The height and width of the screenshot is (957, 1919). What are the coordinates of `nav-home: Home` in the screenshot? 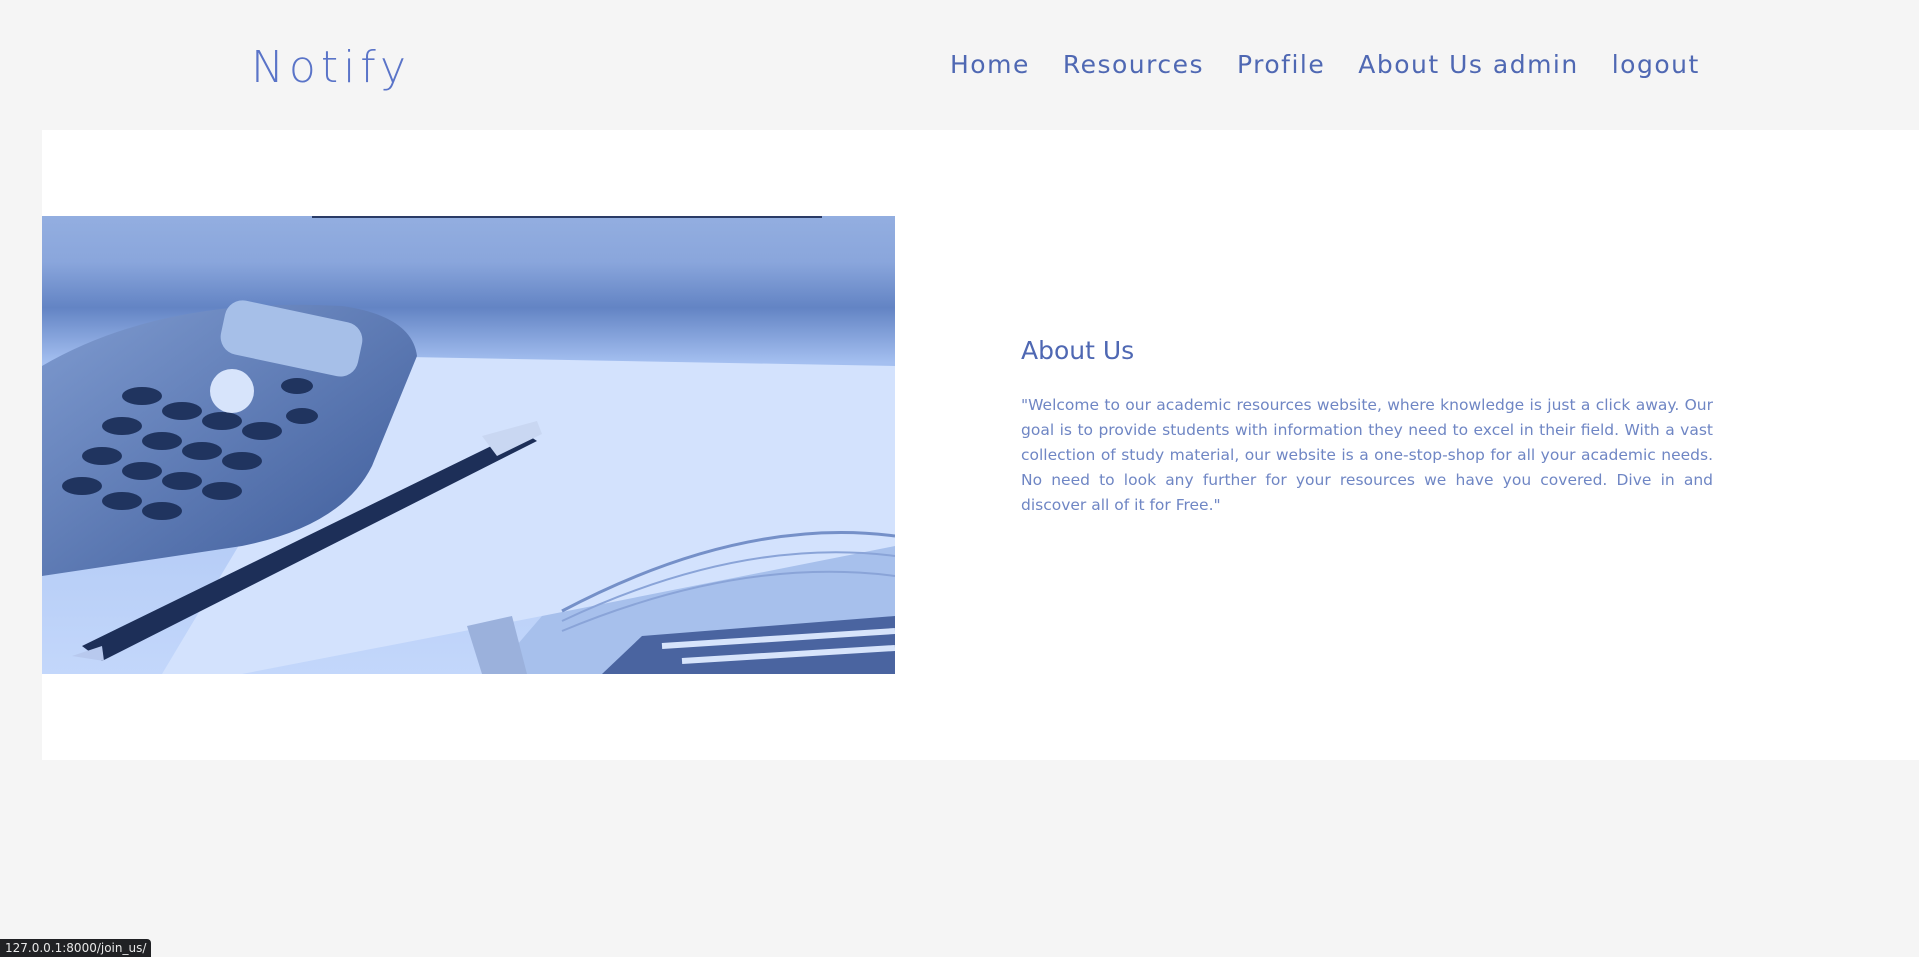 It's located at (990, 65).